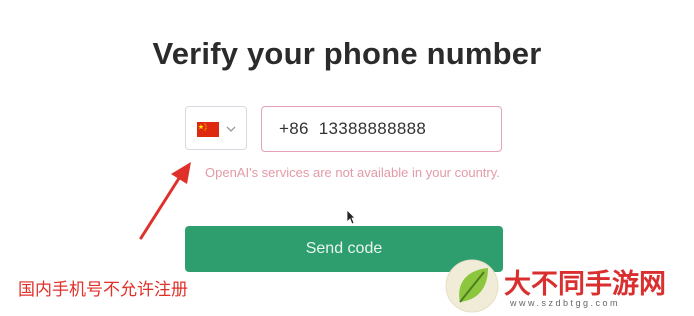 The height and width of the screenshot is (316, 694). What do you see at coordinates (472, 286) in the screenshot?
I see `leaf-logo-icon` at bounding box center [472, 286].